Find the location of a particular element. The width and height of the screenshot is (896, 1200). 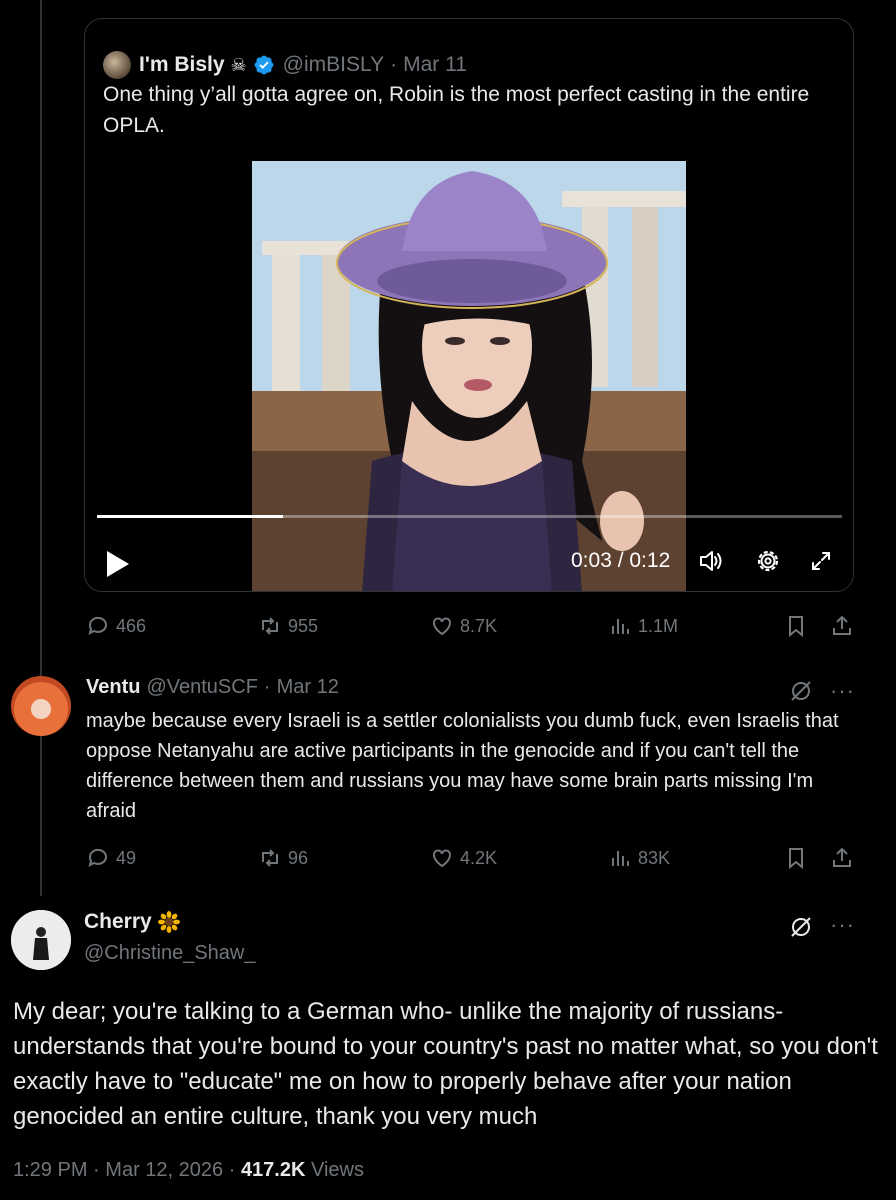

repost-count: 96 is located at coordinates (298, 857).